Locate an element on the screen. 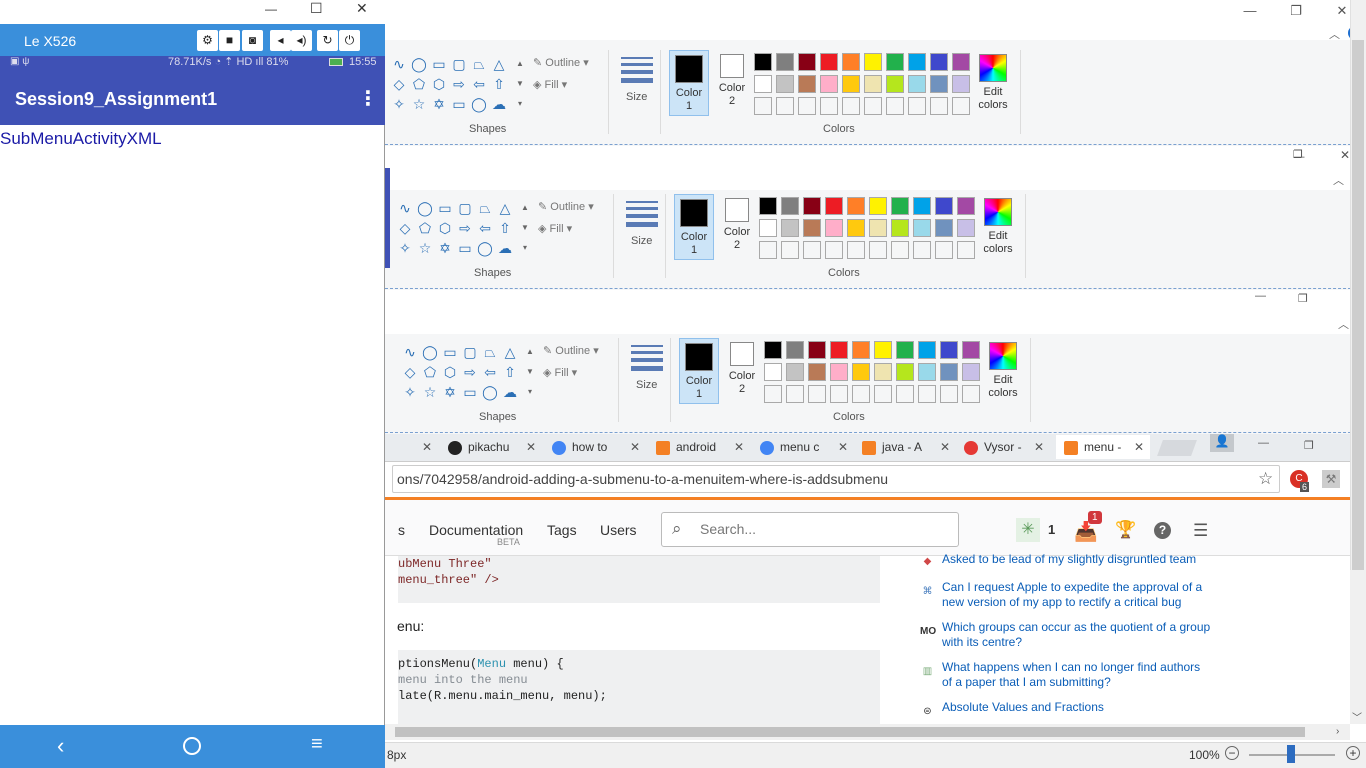 The width and height of the screenshot is (1366, 768). overflow-menu-icon: ⋮ is located at coordinates (368, 98).